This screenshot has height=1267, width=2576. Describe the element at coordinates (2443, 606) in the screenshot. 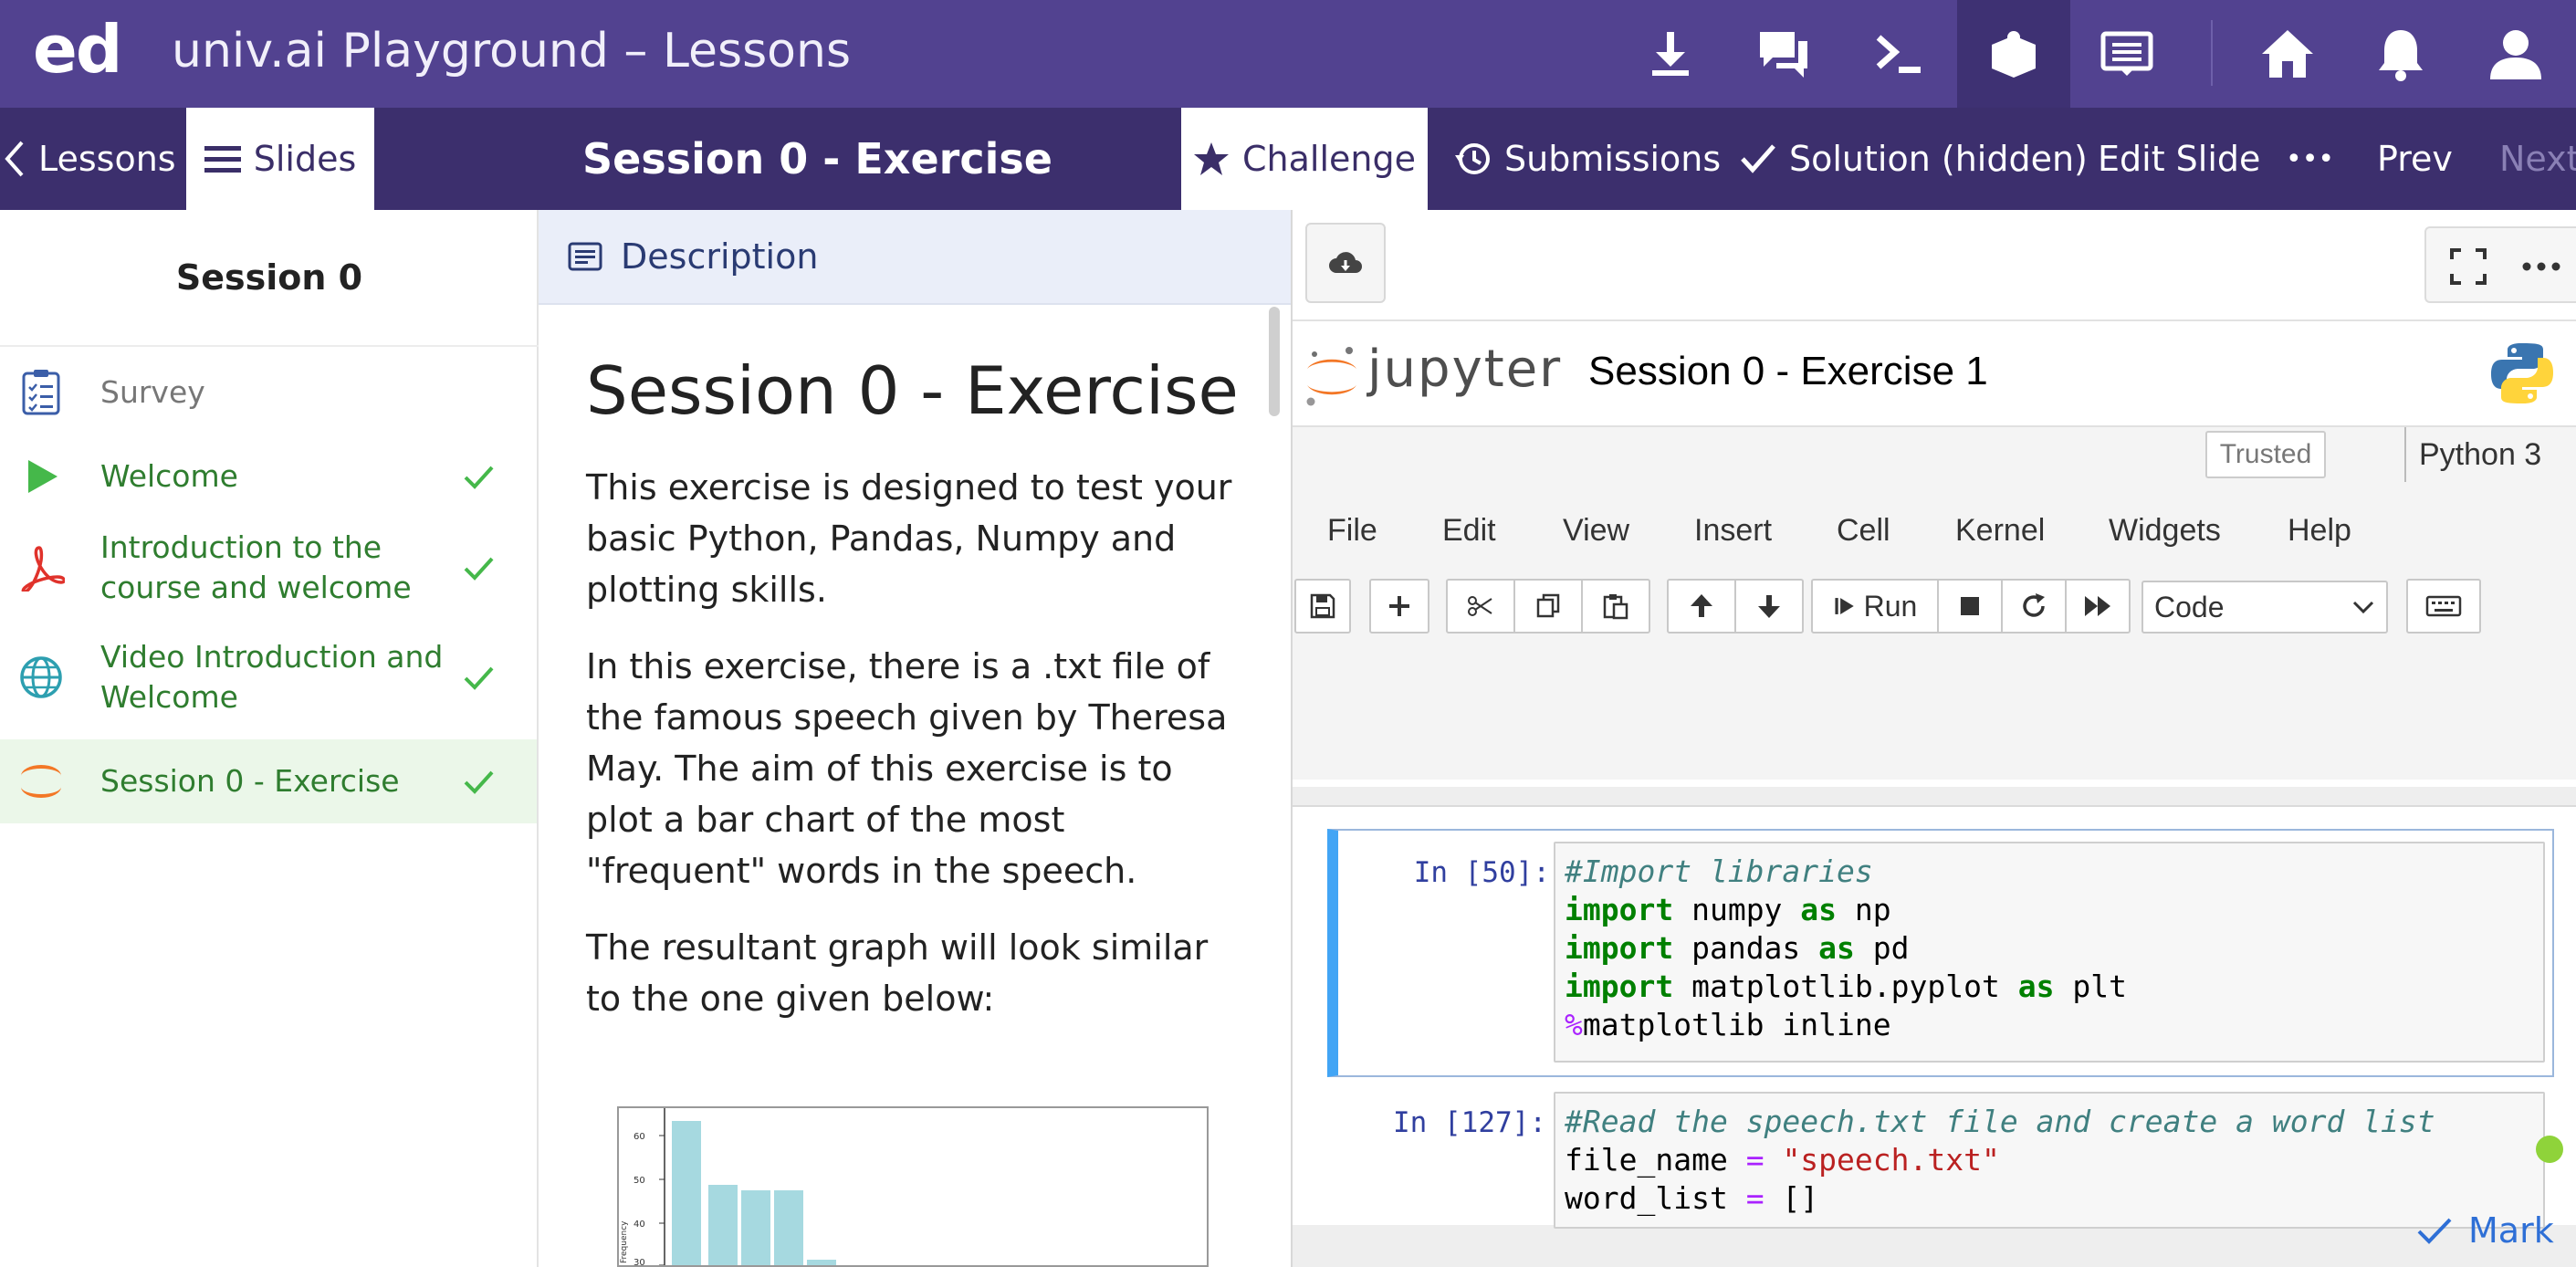

I see `command-palette-button` at that location.